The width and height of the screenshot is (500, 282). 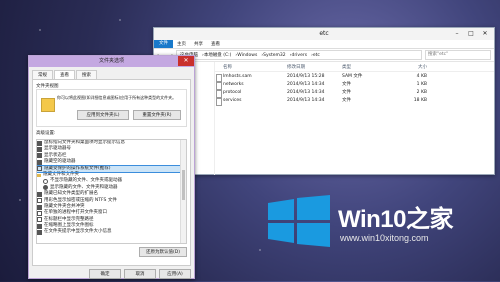 I want to click on dialog-footer: 确定 取消 应用(A), so click(x=111, y=274).